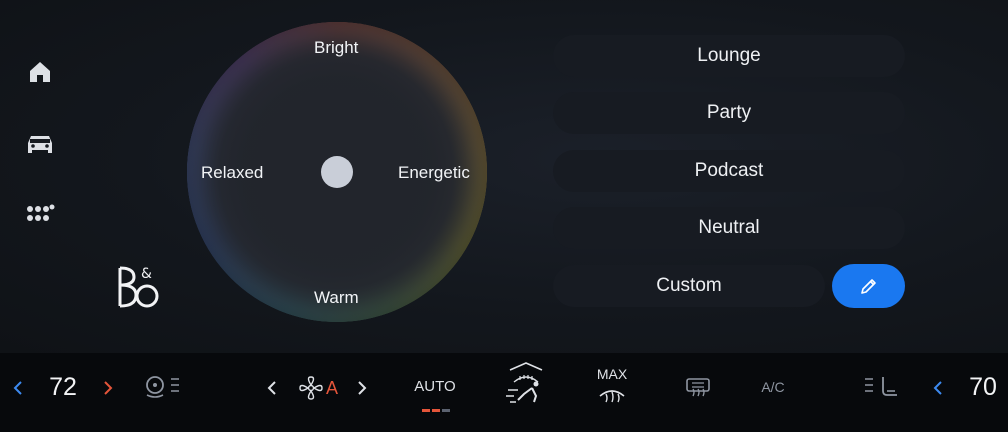 Image resolution: width=1008 pixels, height=432 pixels. Describe the element at coordinates (436, 410) in the screenshot. I see `auto-level-indicator` at that location.